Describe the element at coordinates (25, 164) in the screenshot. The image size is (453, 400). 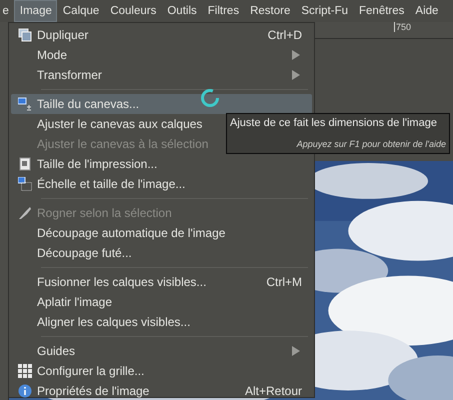
I see `print-size-icon` at that location.